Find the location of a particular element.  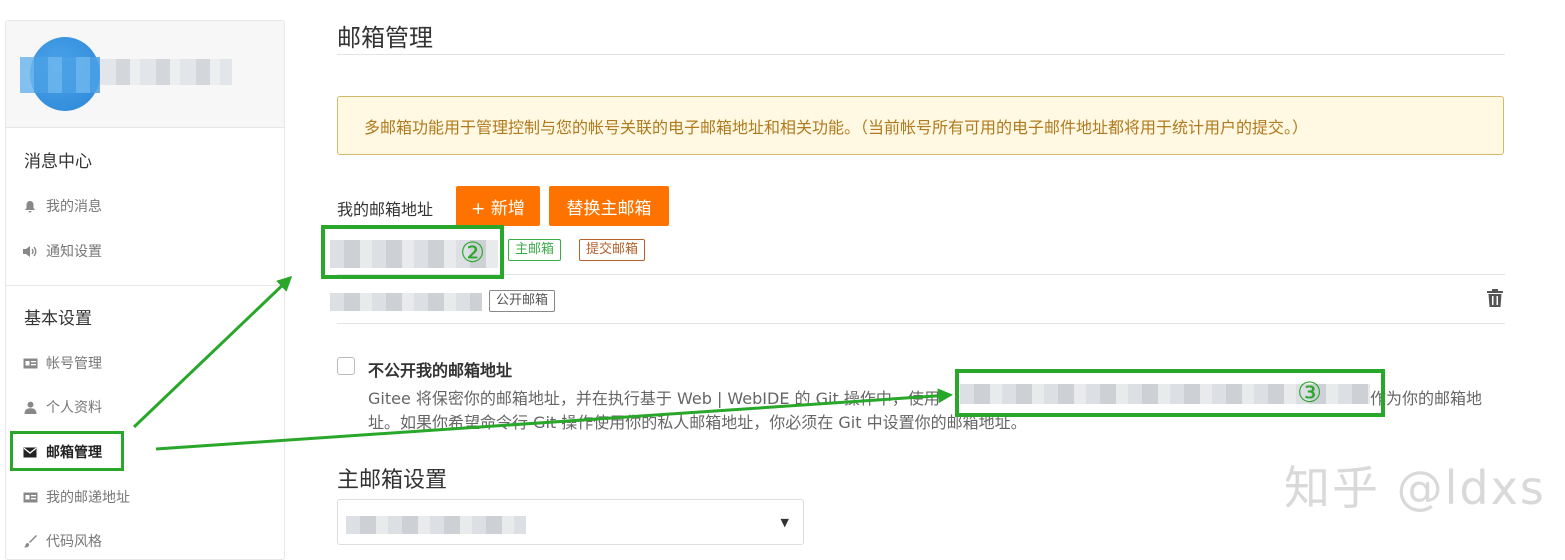

avatar-blur is located at coordinates (60, 75).